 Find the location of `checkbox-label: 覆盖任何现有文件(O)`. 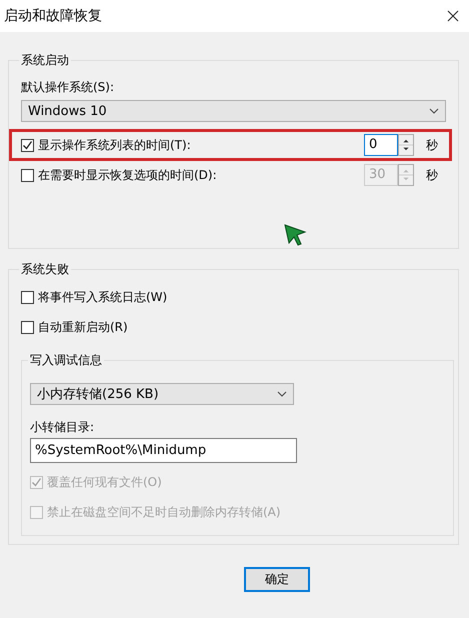

checkbox-label: 覆盖任何现有文件(O) is located at coordinates (104, 482).